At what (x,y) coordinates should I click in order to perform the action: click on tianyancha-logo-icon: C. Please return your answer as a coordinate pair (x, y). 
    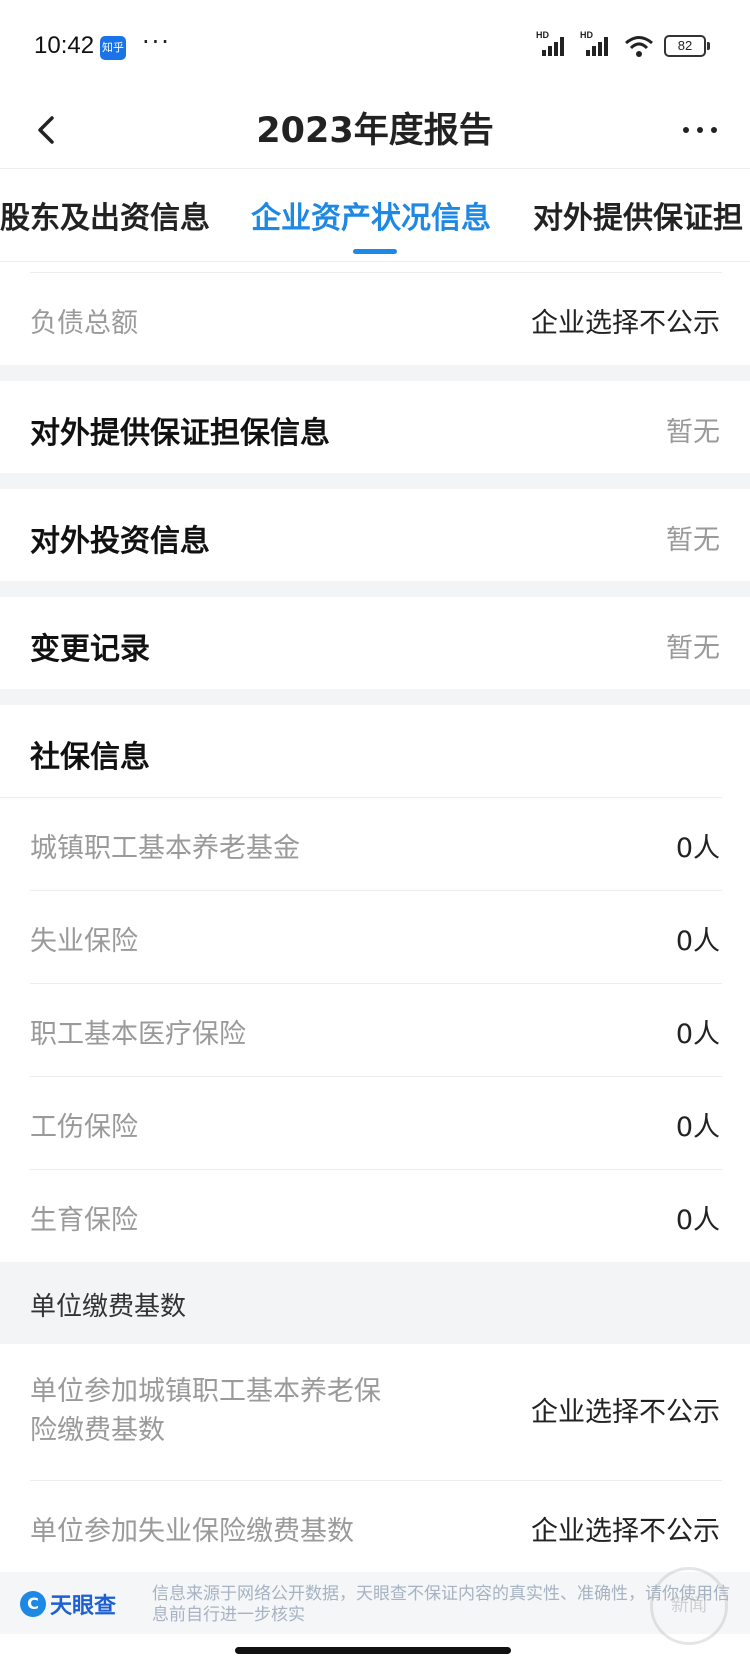
    Looking at the image, I should click on (33, 1604).